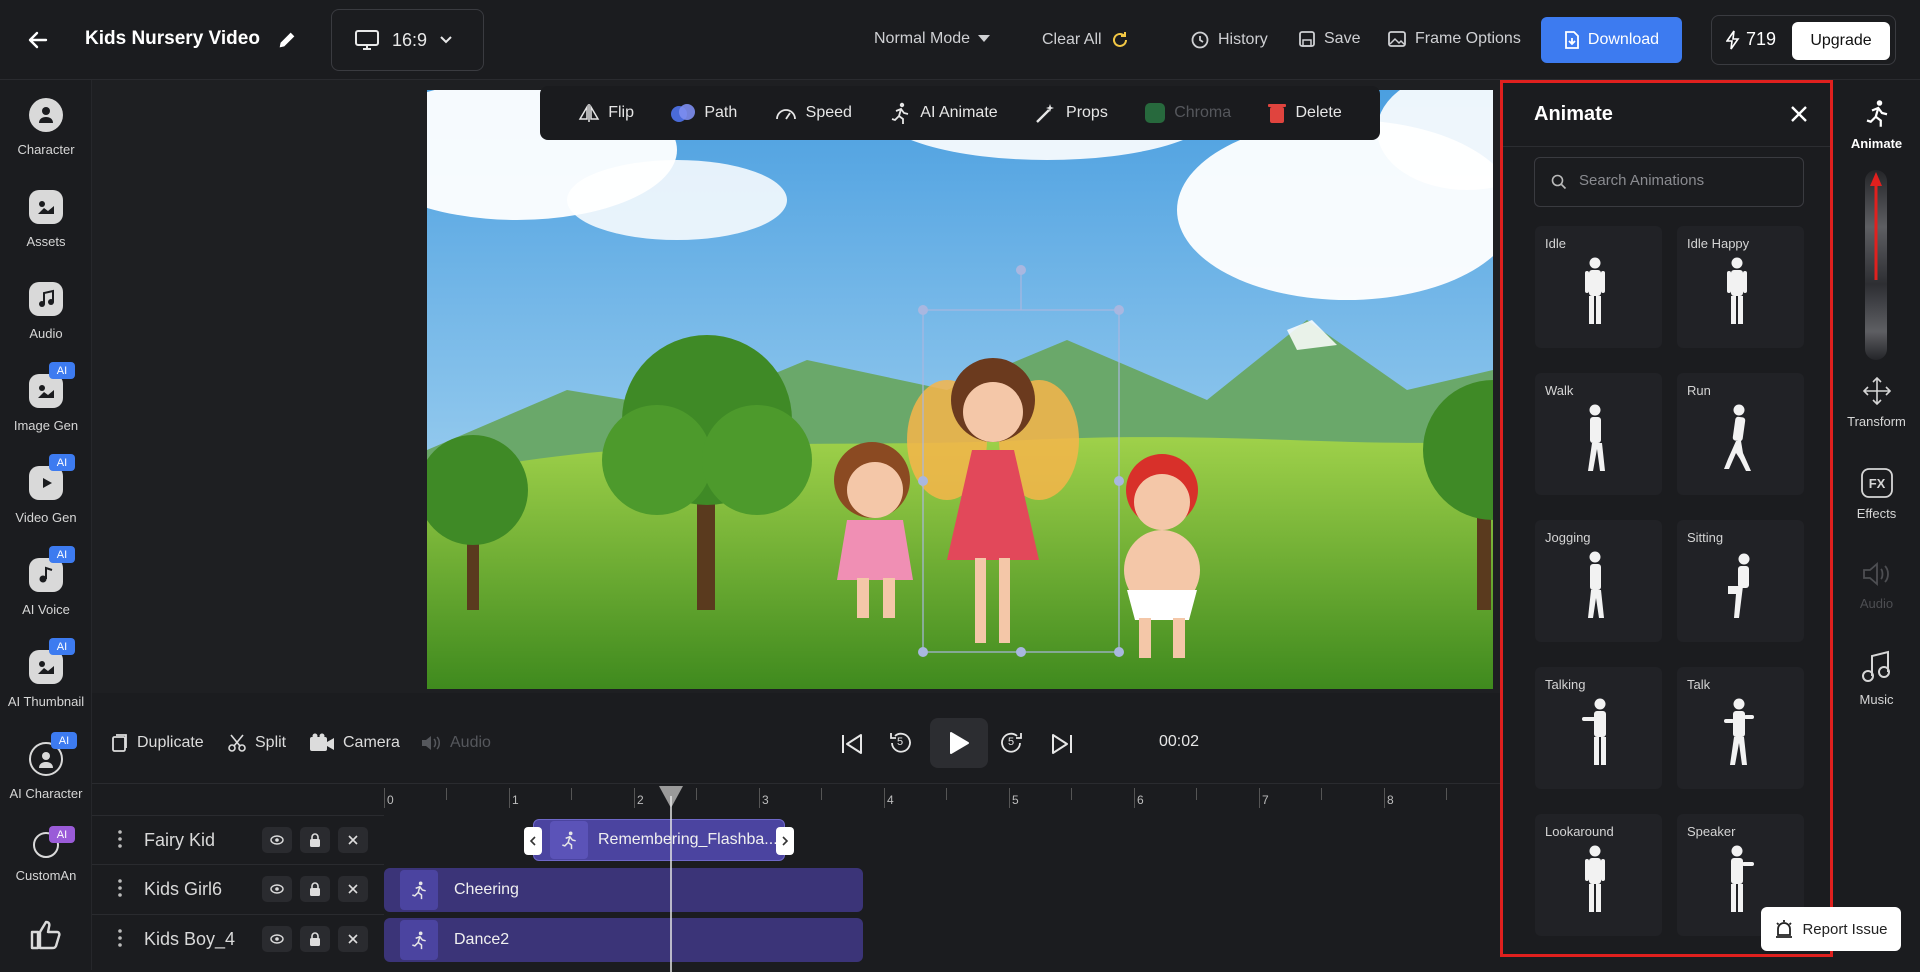 The height and width of the screenshot is (972, 1920). I want to click on camera-button: Camera, so click(354, 743).